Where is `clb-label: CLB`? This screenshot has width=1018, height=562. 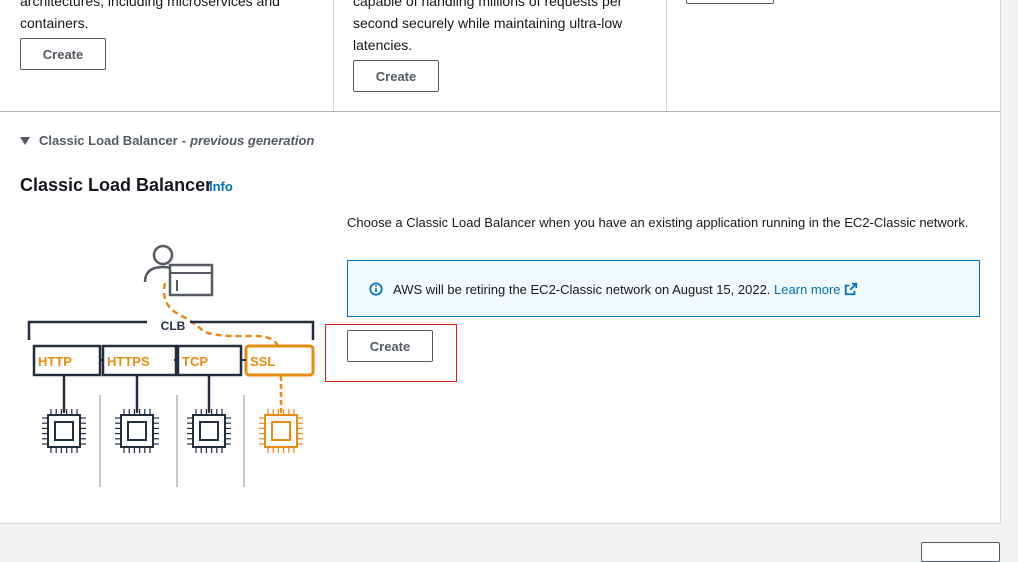
clb-label: CLB is located at coordinates (173, 326).